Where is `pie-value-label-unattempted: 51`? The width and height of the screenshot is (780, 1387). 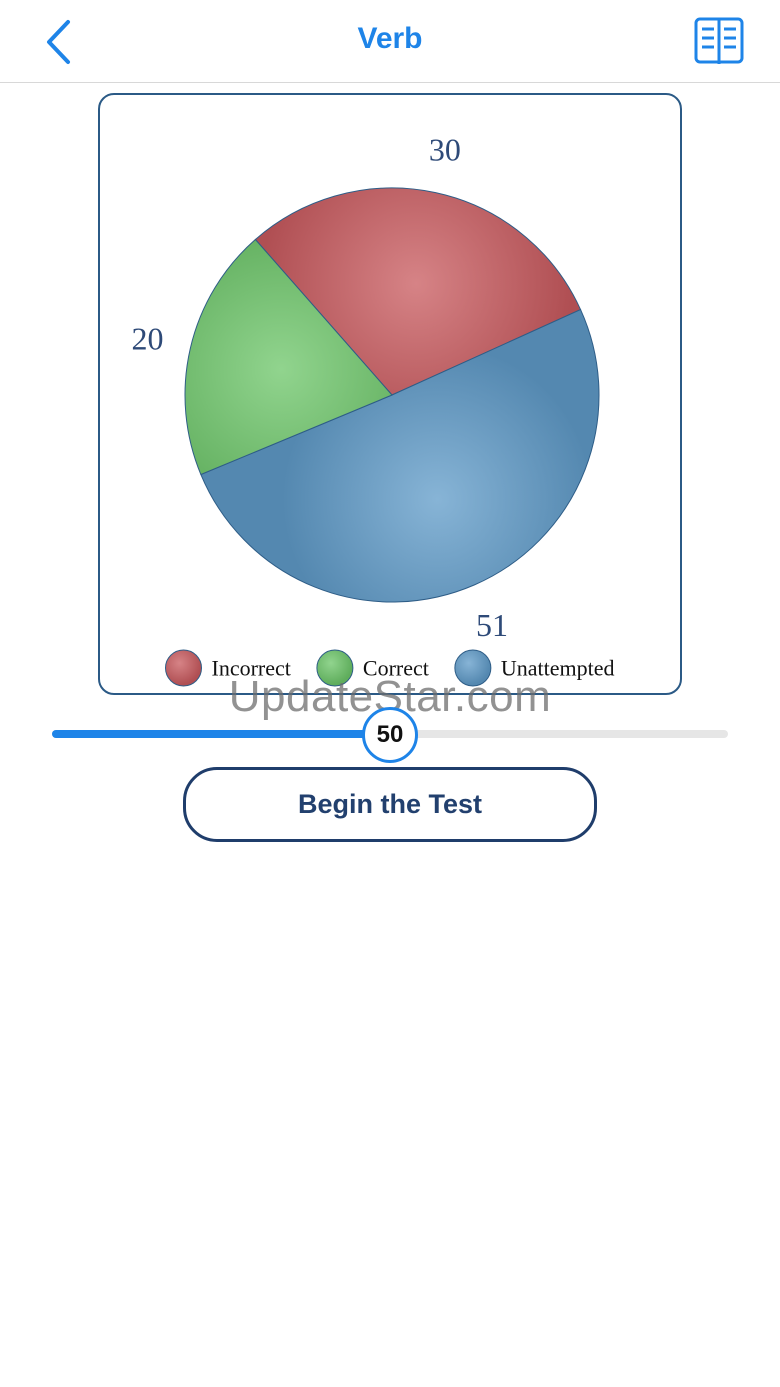 pie-value-label-unattempted: 51 is located at coordinates (492, 625).